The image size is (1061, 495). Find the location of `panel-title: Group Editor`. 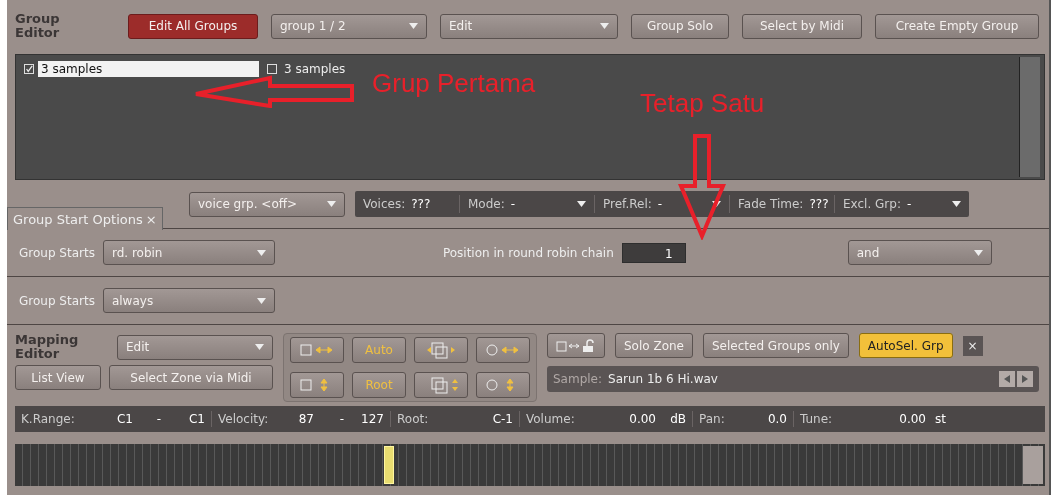

panel-title: Group Editor is located at coordinates (38, 26).